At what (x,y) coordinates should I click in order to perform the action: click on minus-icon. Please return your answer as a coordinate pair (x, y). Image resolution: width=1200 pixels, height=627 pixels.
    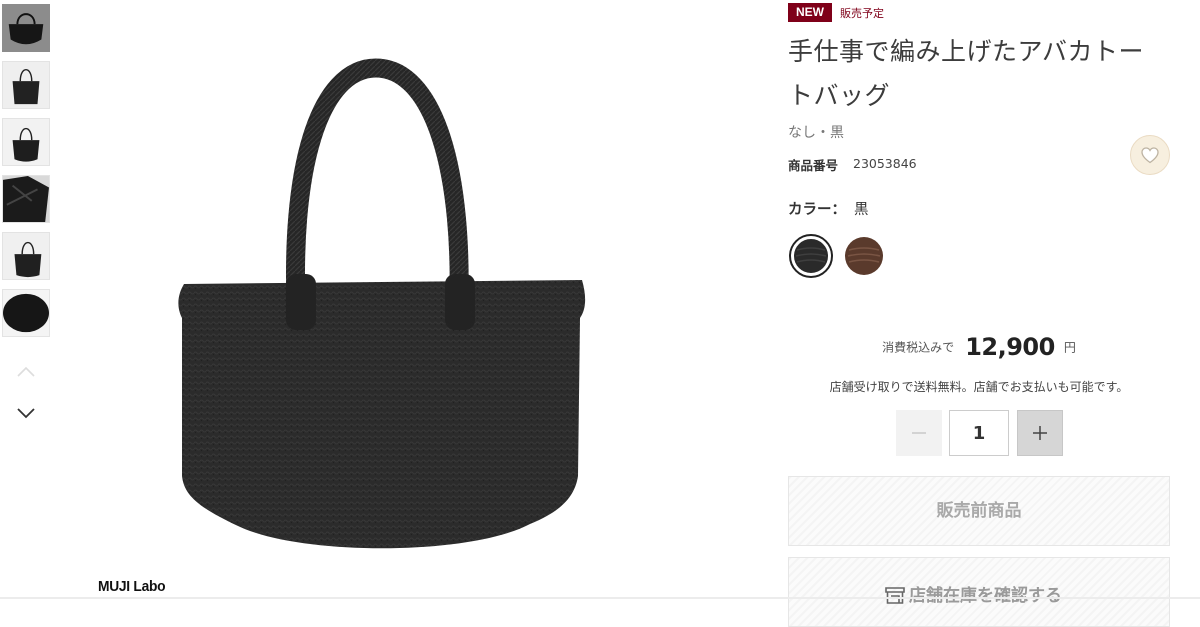
    Looking at the image, I should click on (919, 433).